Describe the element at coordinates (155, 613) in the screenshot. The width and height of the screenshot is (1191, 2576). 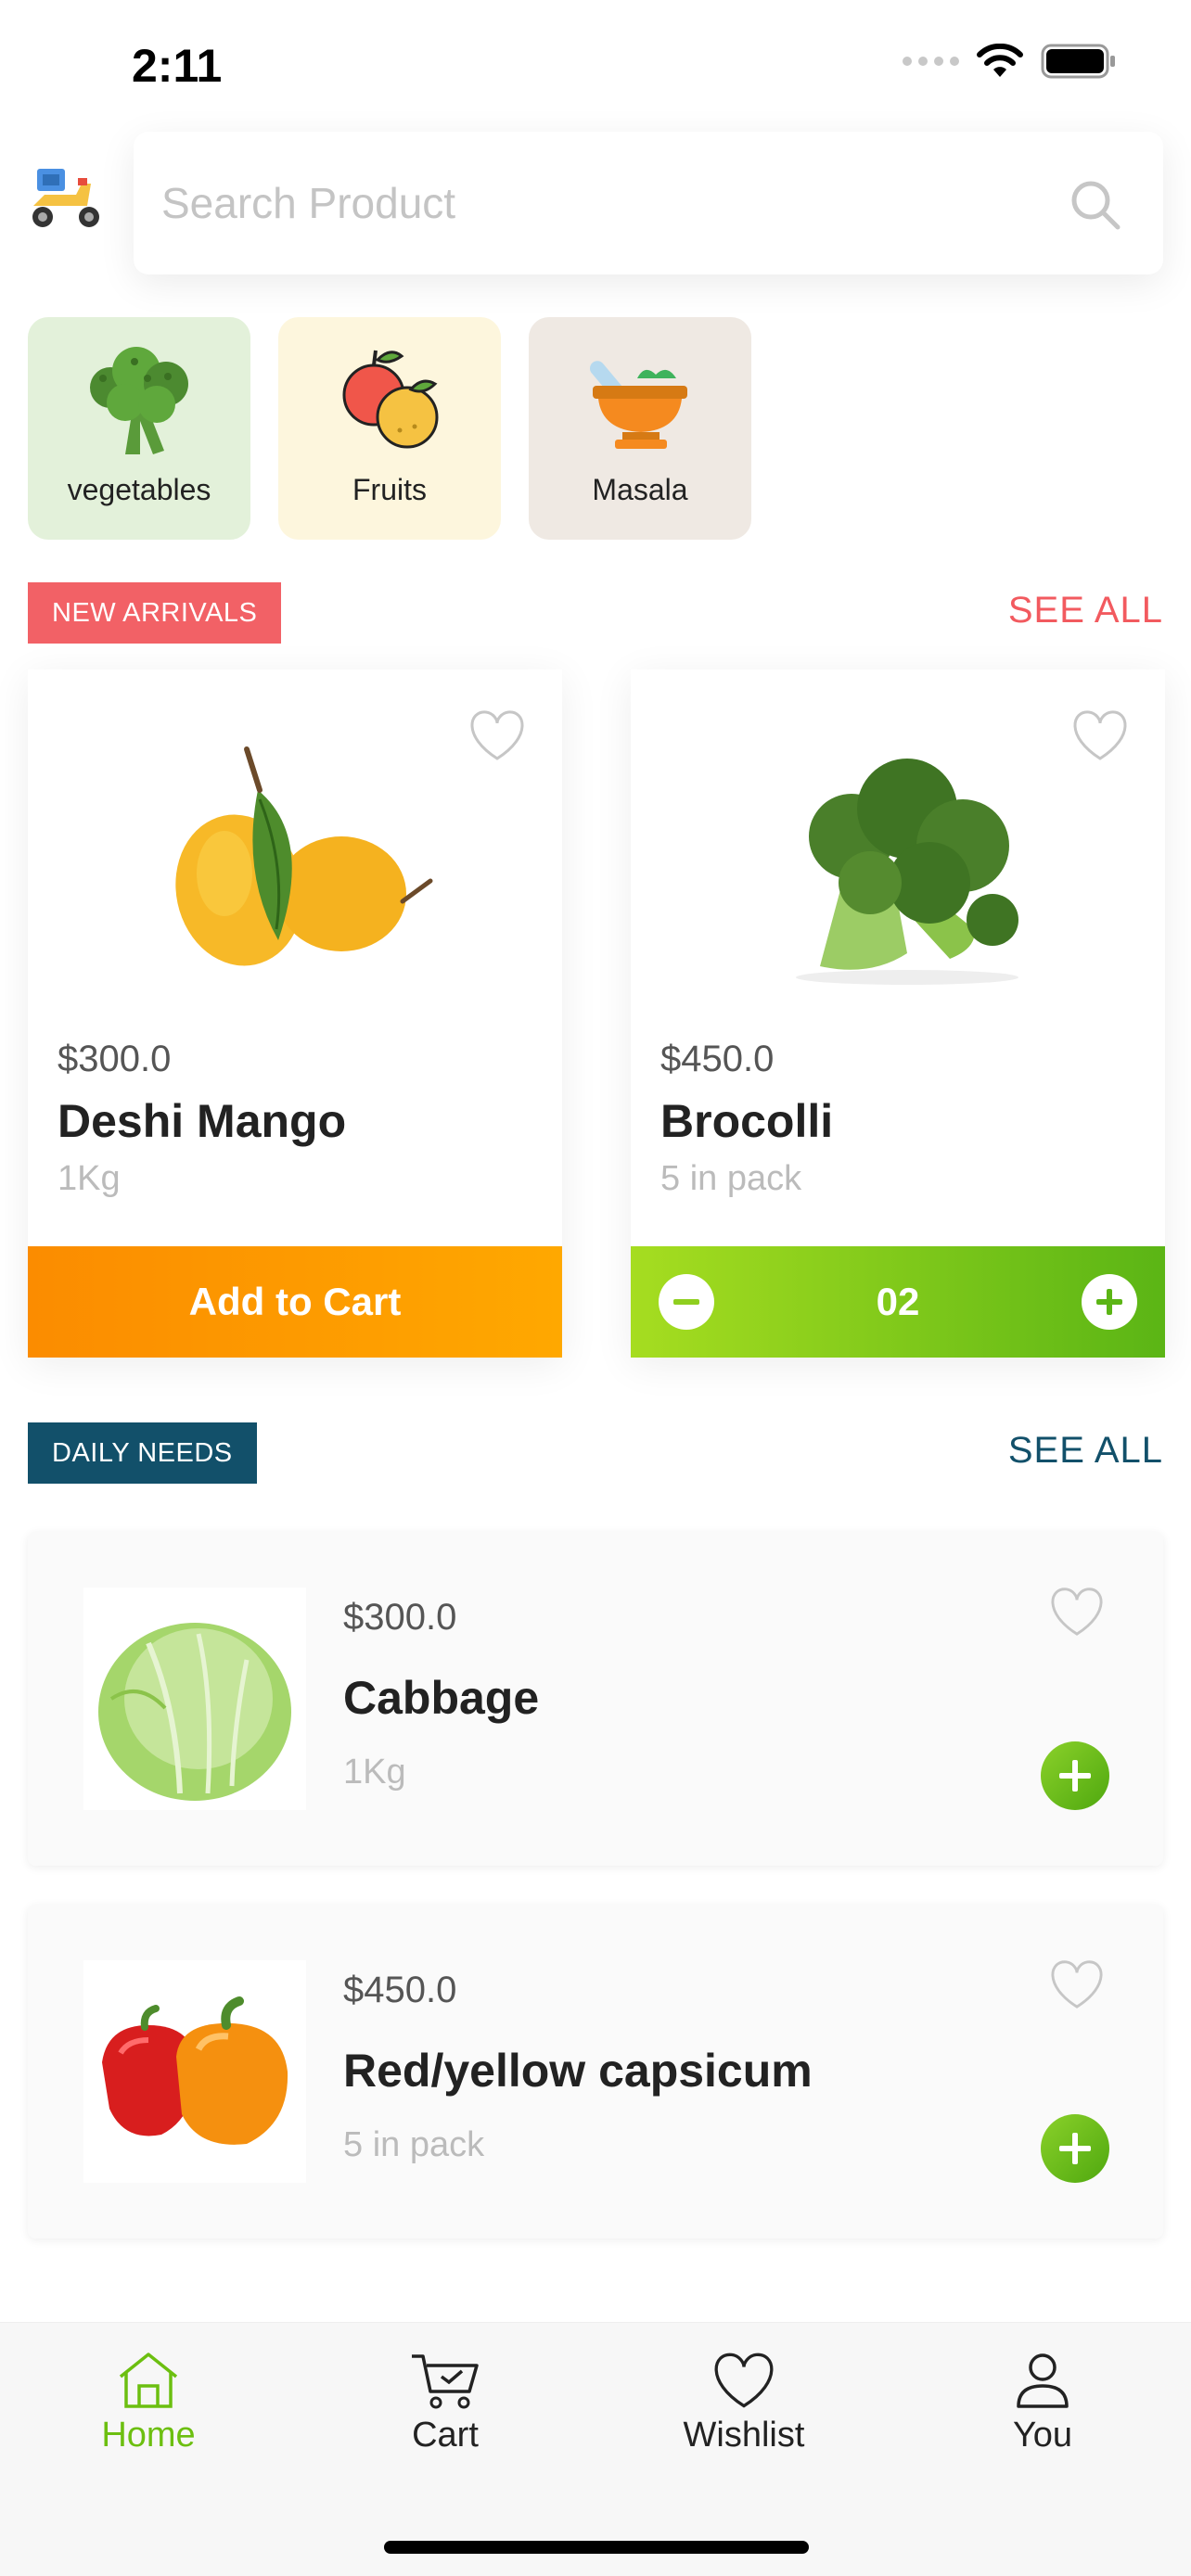
I see `new-arrivals-badge: NEW ARRIVALS` at that location.